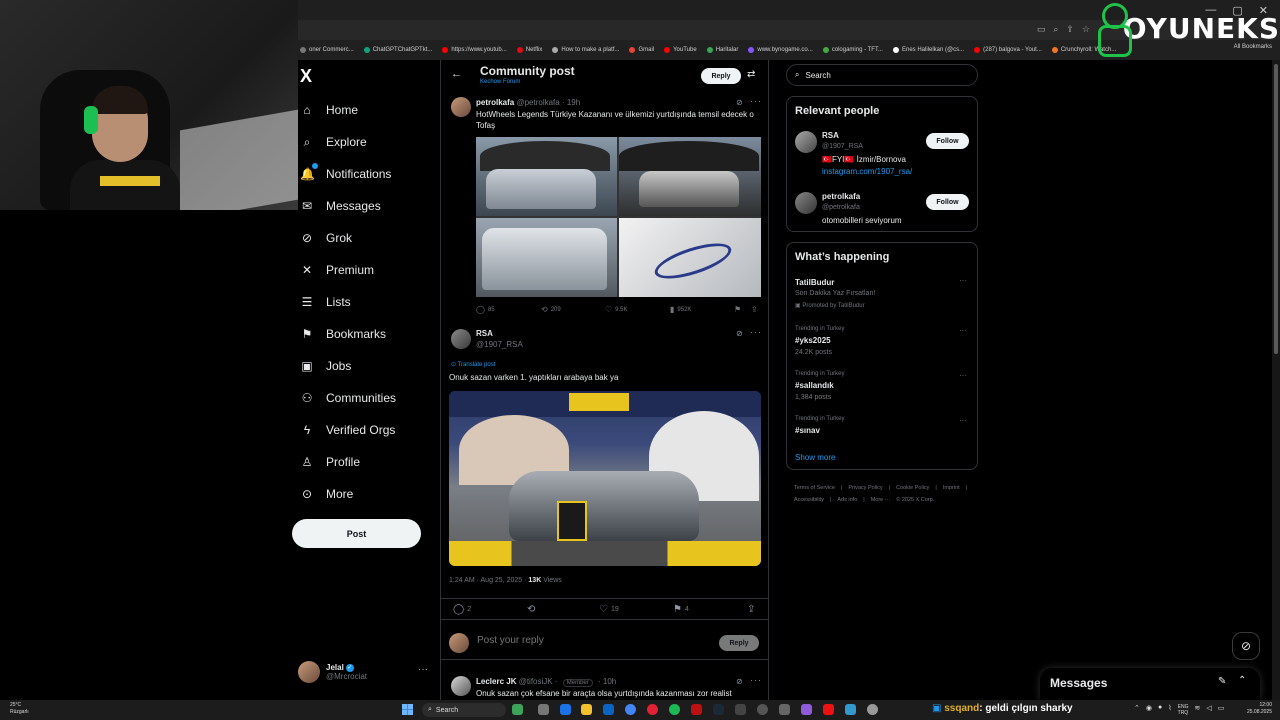 The width and height of the screenshot is (1280, 720). I want to click on battery-icon: ▭, so click(1221, 710).